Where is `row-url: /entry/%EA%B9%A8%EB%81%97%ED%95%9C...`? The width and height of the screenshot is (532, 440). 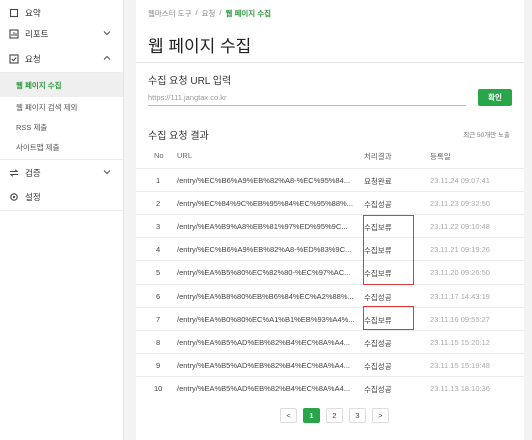 row-url: /entry/%EA%B9%A8%EB%81%97%ED%95%9C... is located at coordinates (266, 226).